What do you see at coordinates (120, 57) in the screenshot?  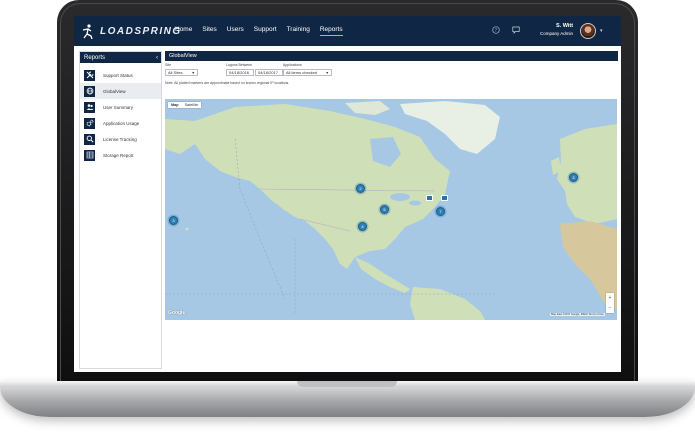 I see `sidebar-header: Reports ‹` at bounding box center [120, 57].